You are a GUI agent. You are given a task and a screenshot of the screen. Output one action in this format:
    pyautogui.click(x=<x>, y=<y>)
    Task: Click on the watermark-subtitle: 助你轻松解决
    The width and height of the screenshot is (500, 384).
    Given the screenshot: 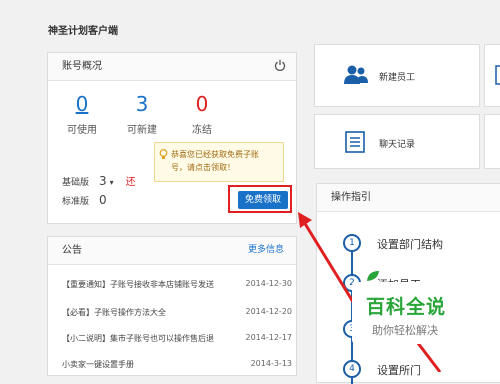 What is the action you would take?
    pyautogui.click(x=405, y=330)
    